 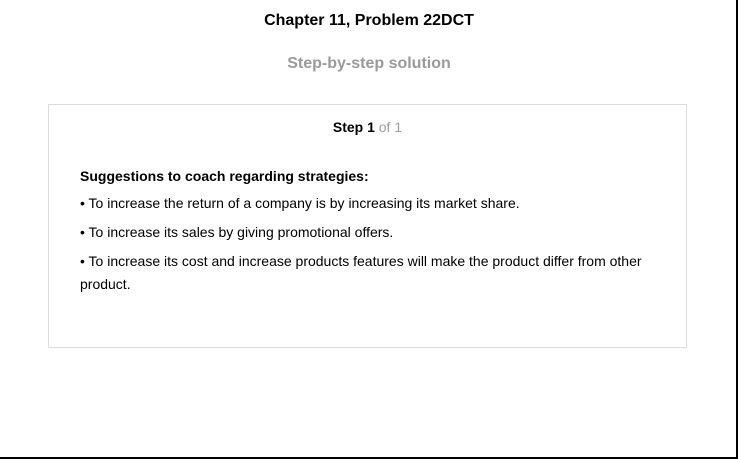 I want to click on page-title: Chapter 11, Problem 22DCT, so click(x=369, y=20).